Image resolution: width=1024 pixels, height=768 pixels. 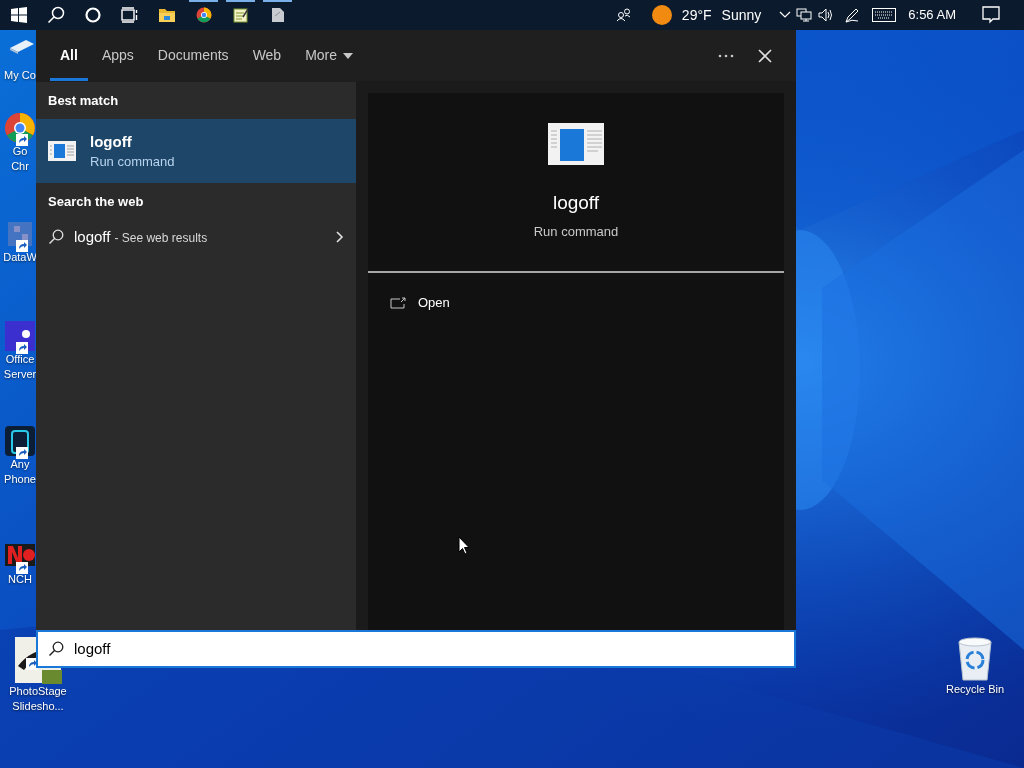 What do you see at coordinates (161, 238) in the screenshot?
I see `result-subtitle: - See web results` at bounding box center [161, 238].